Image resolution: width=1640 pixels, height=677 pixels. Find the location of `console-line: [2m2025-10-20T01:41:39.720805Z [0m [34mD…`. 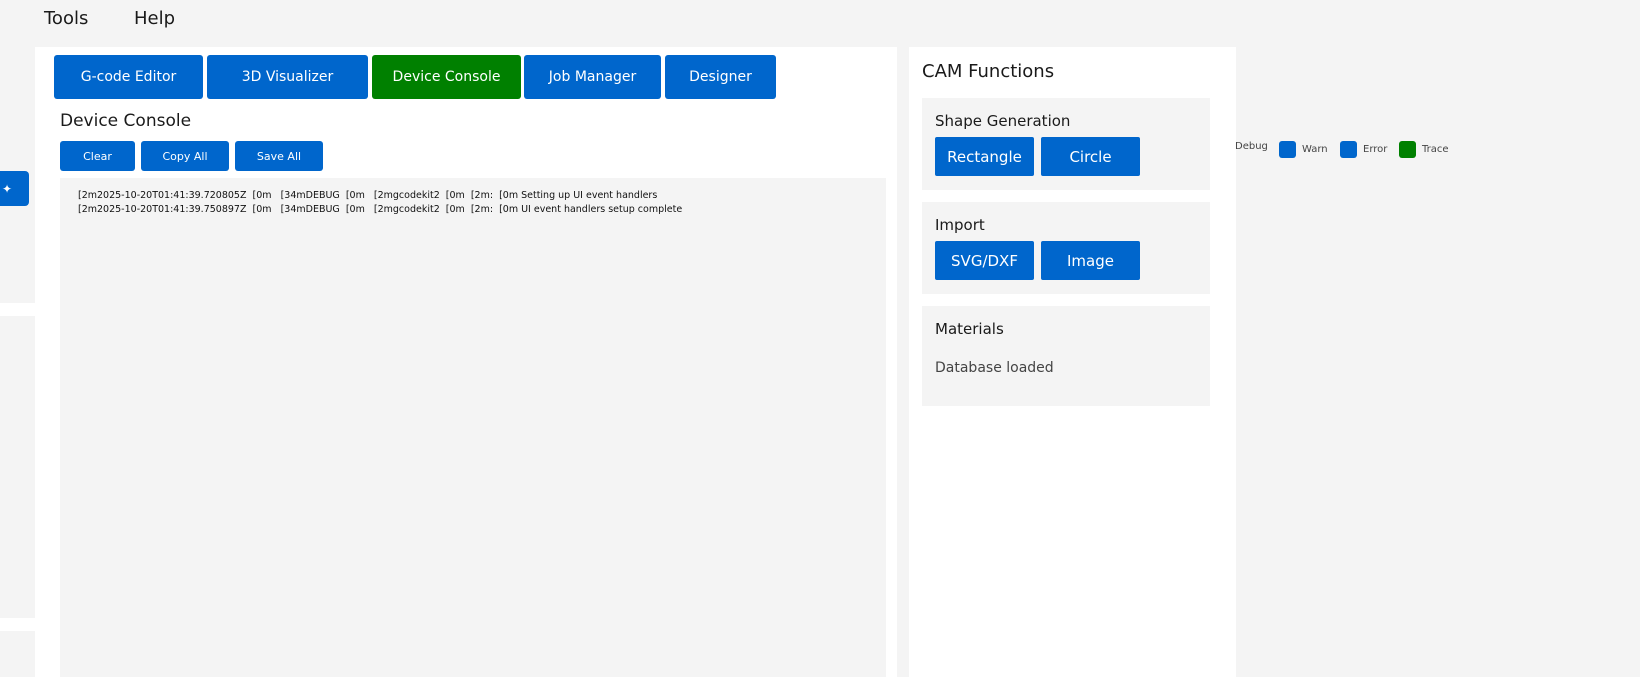

console-line: [2m2025-10-20T01:41:39.720805Z [0m [34mD… is located at coordinates (368, 195).